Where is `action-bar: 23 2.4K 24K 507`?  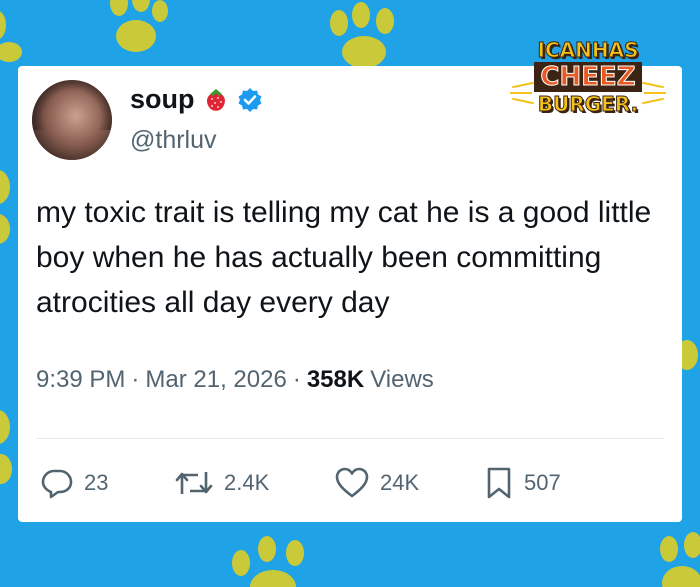
action-bar: 23 2.4K 24K 507 is located at coordinates (350, 488).